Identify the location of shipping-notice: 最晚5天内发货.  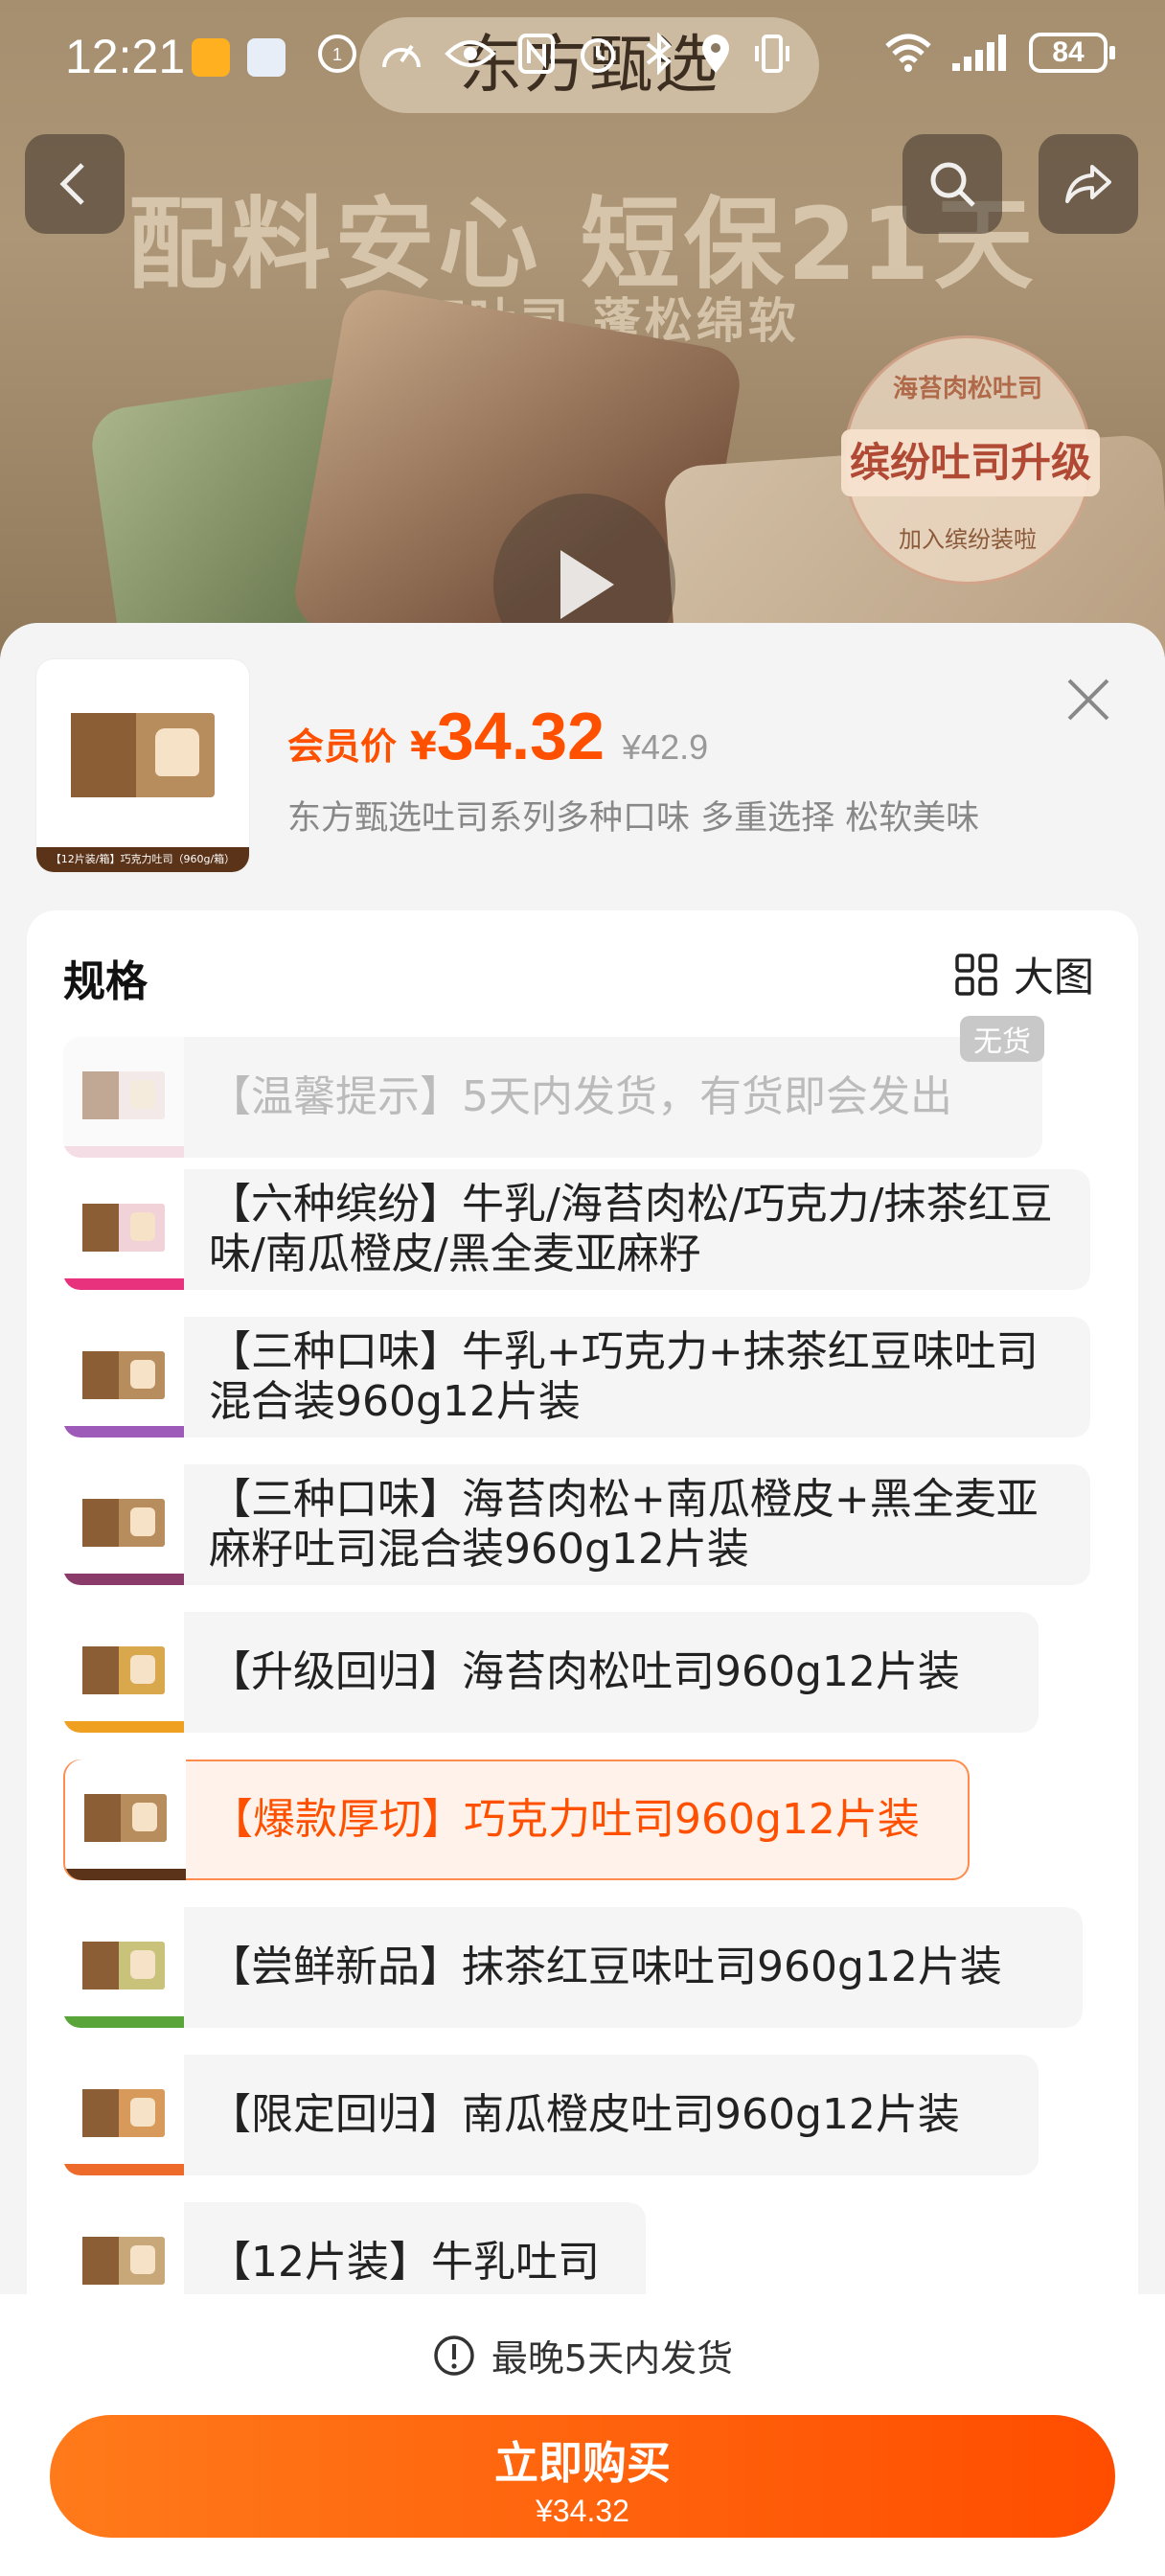
(582, 2355).